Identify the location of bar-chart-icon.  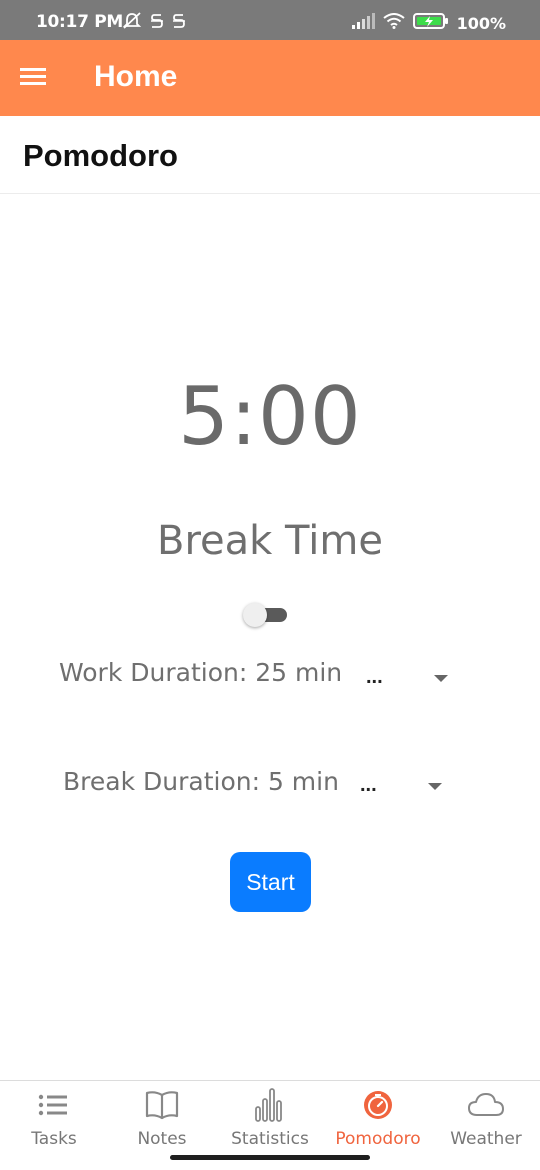
(270, 1105).